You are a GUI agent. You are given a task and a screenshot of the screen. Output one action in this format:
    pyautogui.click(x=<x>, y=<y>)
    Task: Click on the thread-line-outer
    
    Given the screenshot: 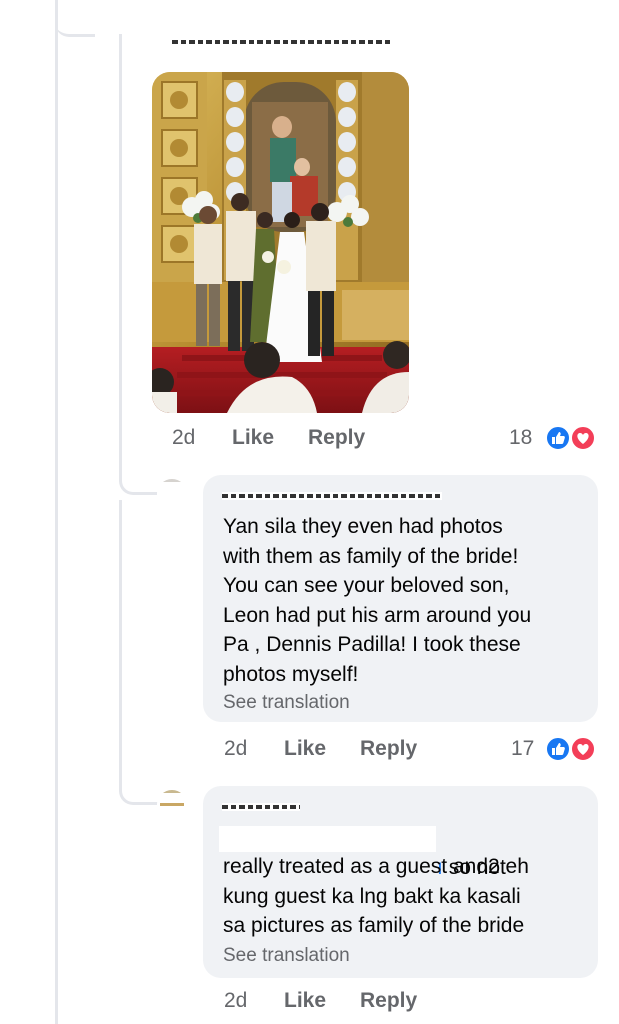 What is the action you would take?
    pyautogui.click(x=56, y=512)
    